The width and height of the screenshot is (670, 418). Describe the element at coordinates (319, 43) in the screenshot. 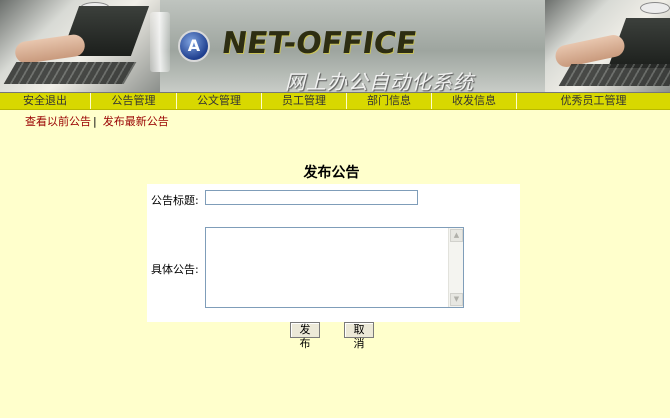

I see `brand-title: NET-OFFICE` at that location.